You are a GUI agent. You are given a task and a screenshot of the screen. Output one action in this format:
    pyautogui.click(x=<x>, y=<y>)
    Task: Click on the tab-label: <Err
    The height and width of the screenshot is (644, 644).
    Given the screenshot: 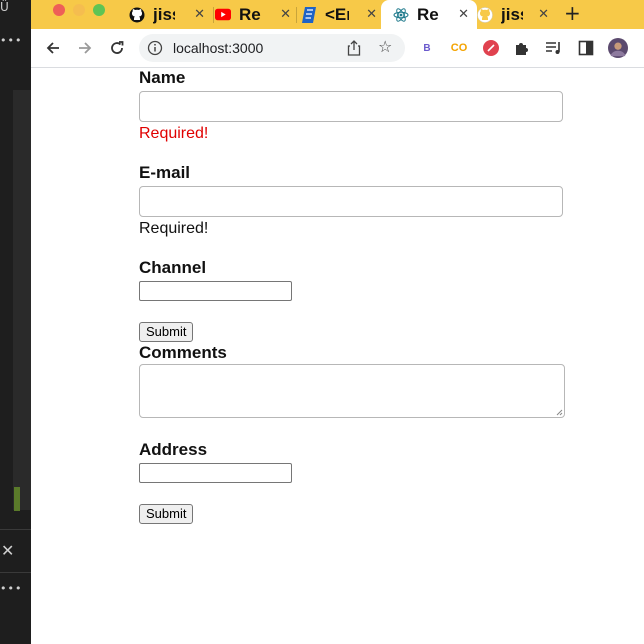 What is the action you would take?
    pyautogui.click(x=337, y=14)
    